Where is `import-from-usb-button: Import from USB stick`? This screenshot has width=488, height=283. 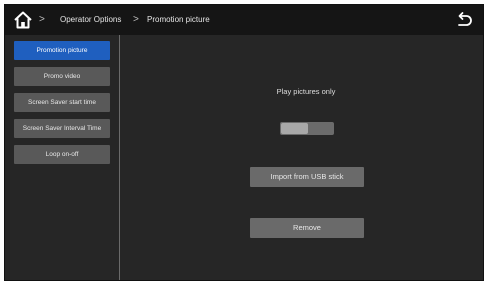 import-from-usb-button: Import from USB stick is located at coordinates (307, 177).